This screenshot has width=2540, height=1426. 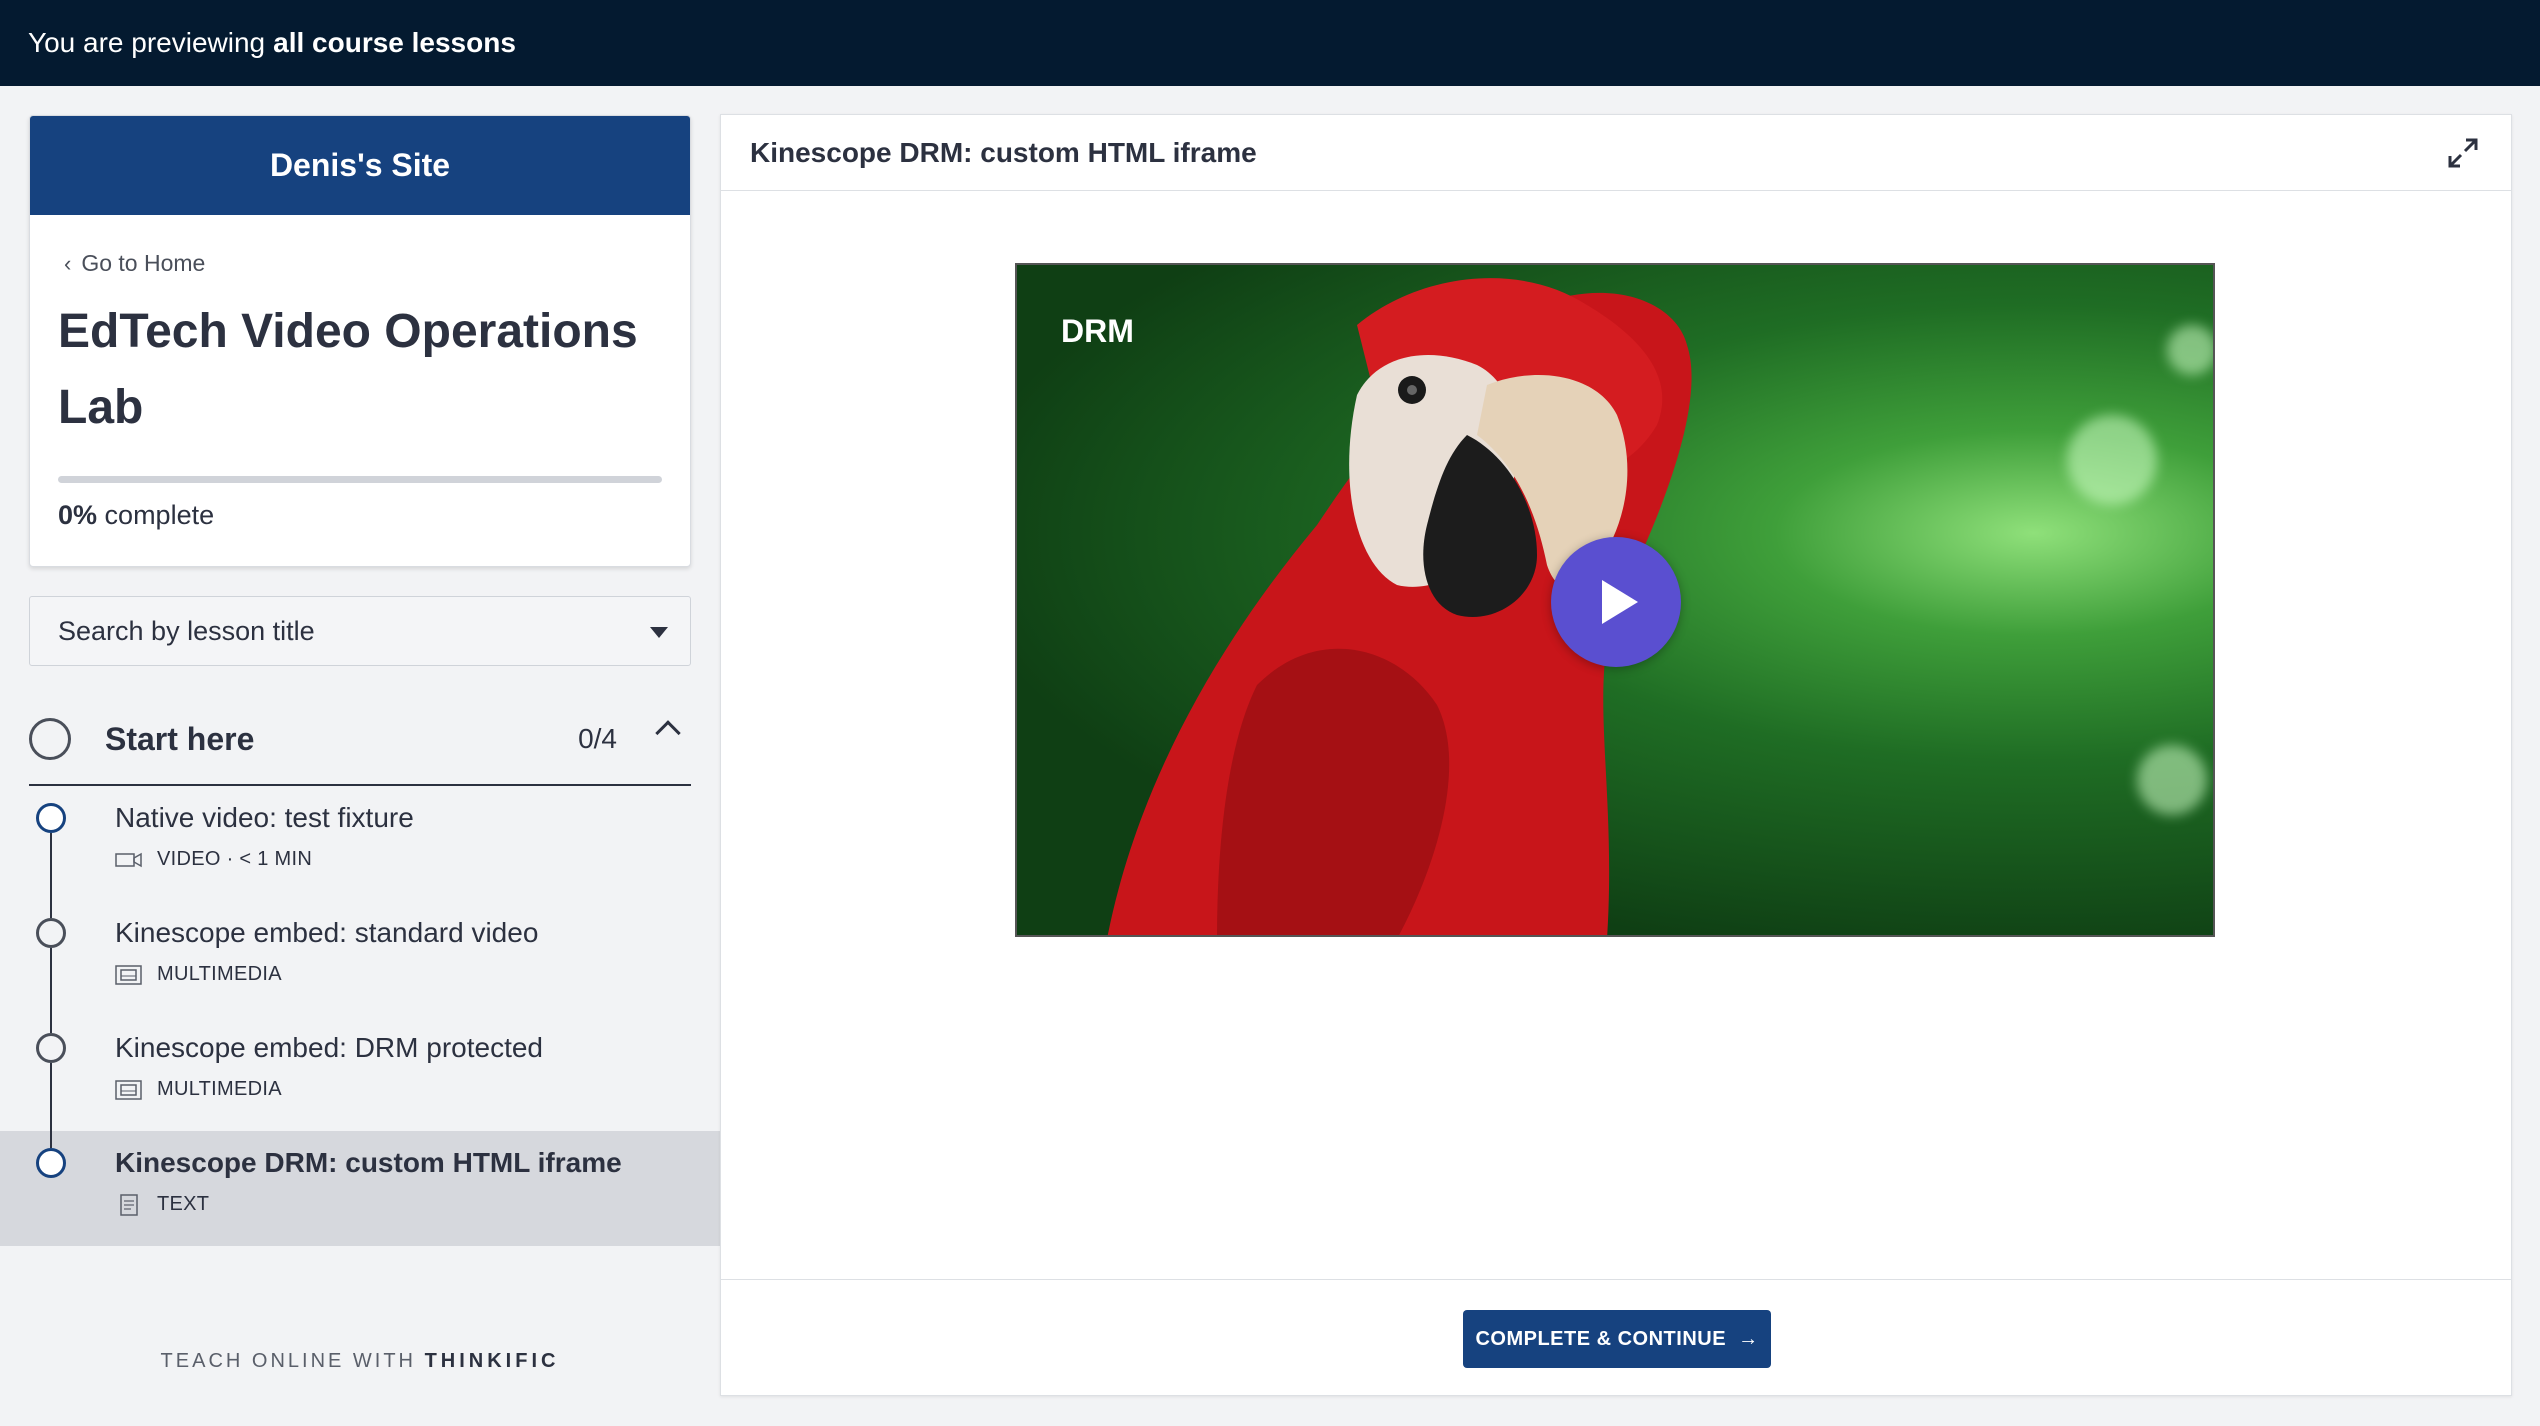 What do you see at coordinates (129, 1204) in the screenshot?
I see `text-doc-icon` at bounding box center [129, 1204].